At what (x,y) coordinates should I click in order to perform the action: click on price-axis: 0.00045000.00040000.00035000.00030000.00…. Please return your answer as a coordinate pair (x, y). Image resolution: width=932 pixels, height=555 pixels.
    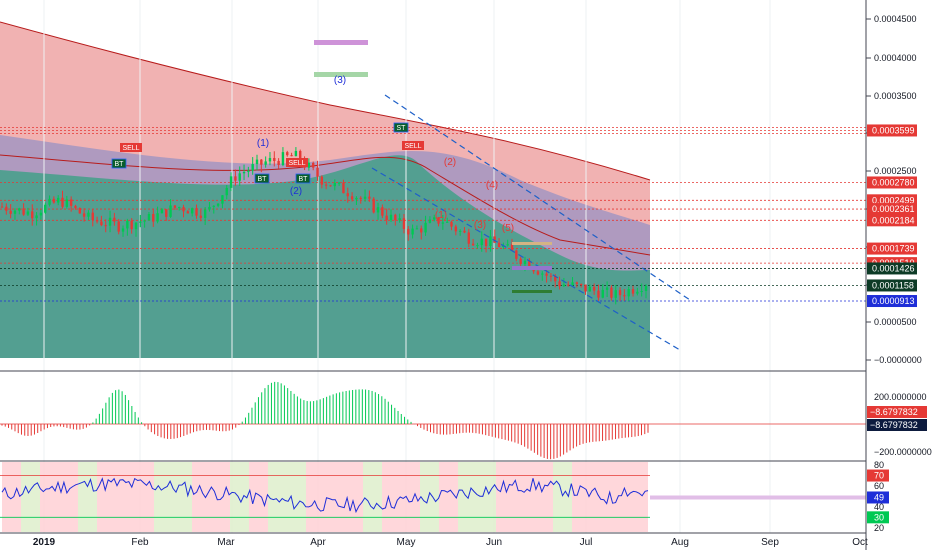
    Looking at the image, I should click on (899, 273).